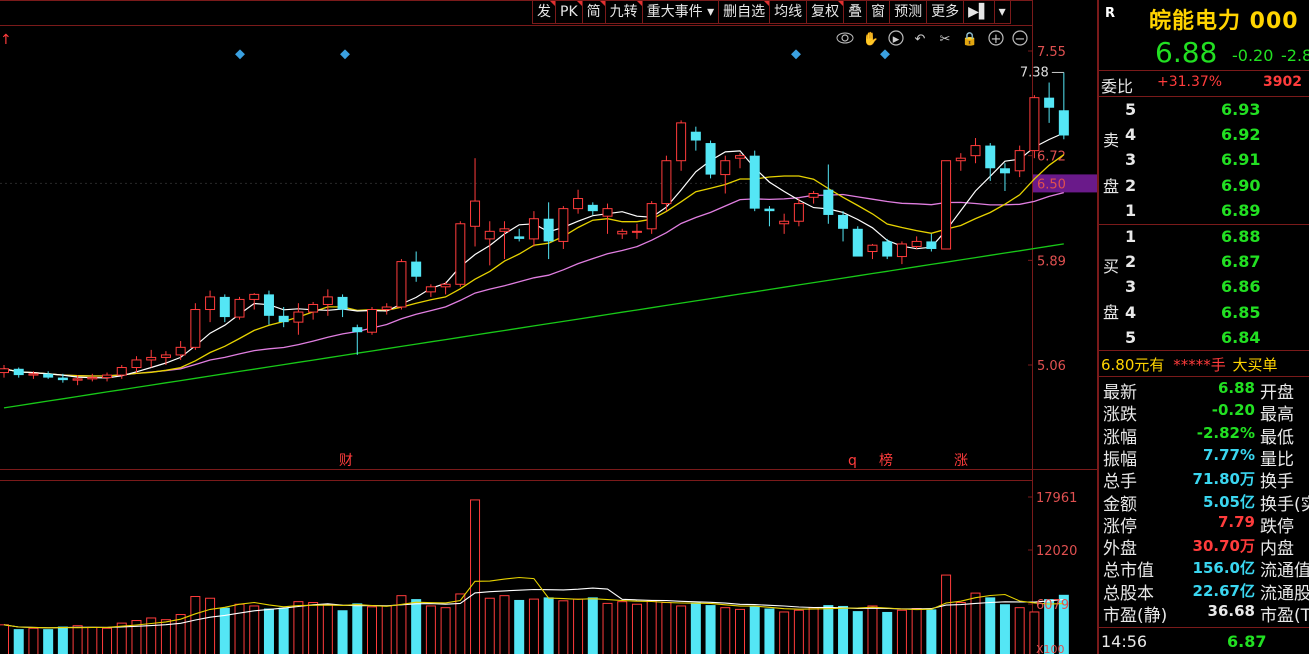 This screenshot has height=654, width=1309. What do you see at coordinates (945, 39) in the screenshot?
I see `scissors-icon: ✂` at bounding box center [945, 39].